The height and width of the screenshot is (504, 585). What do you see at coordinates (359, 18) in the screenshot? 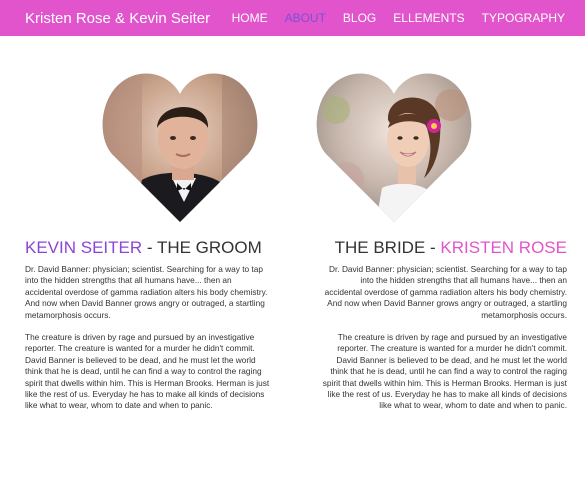
I see `nav-item-blog: BLOG` at bounding box center [359, 18].